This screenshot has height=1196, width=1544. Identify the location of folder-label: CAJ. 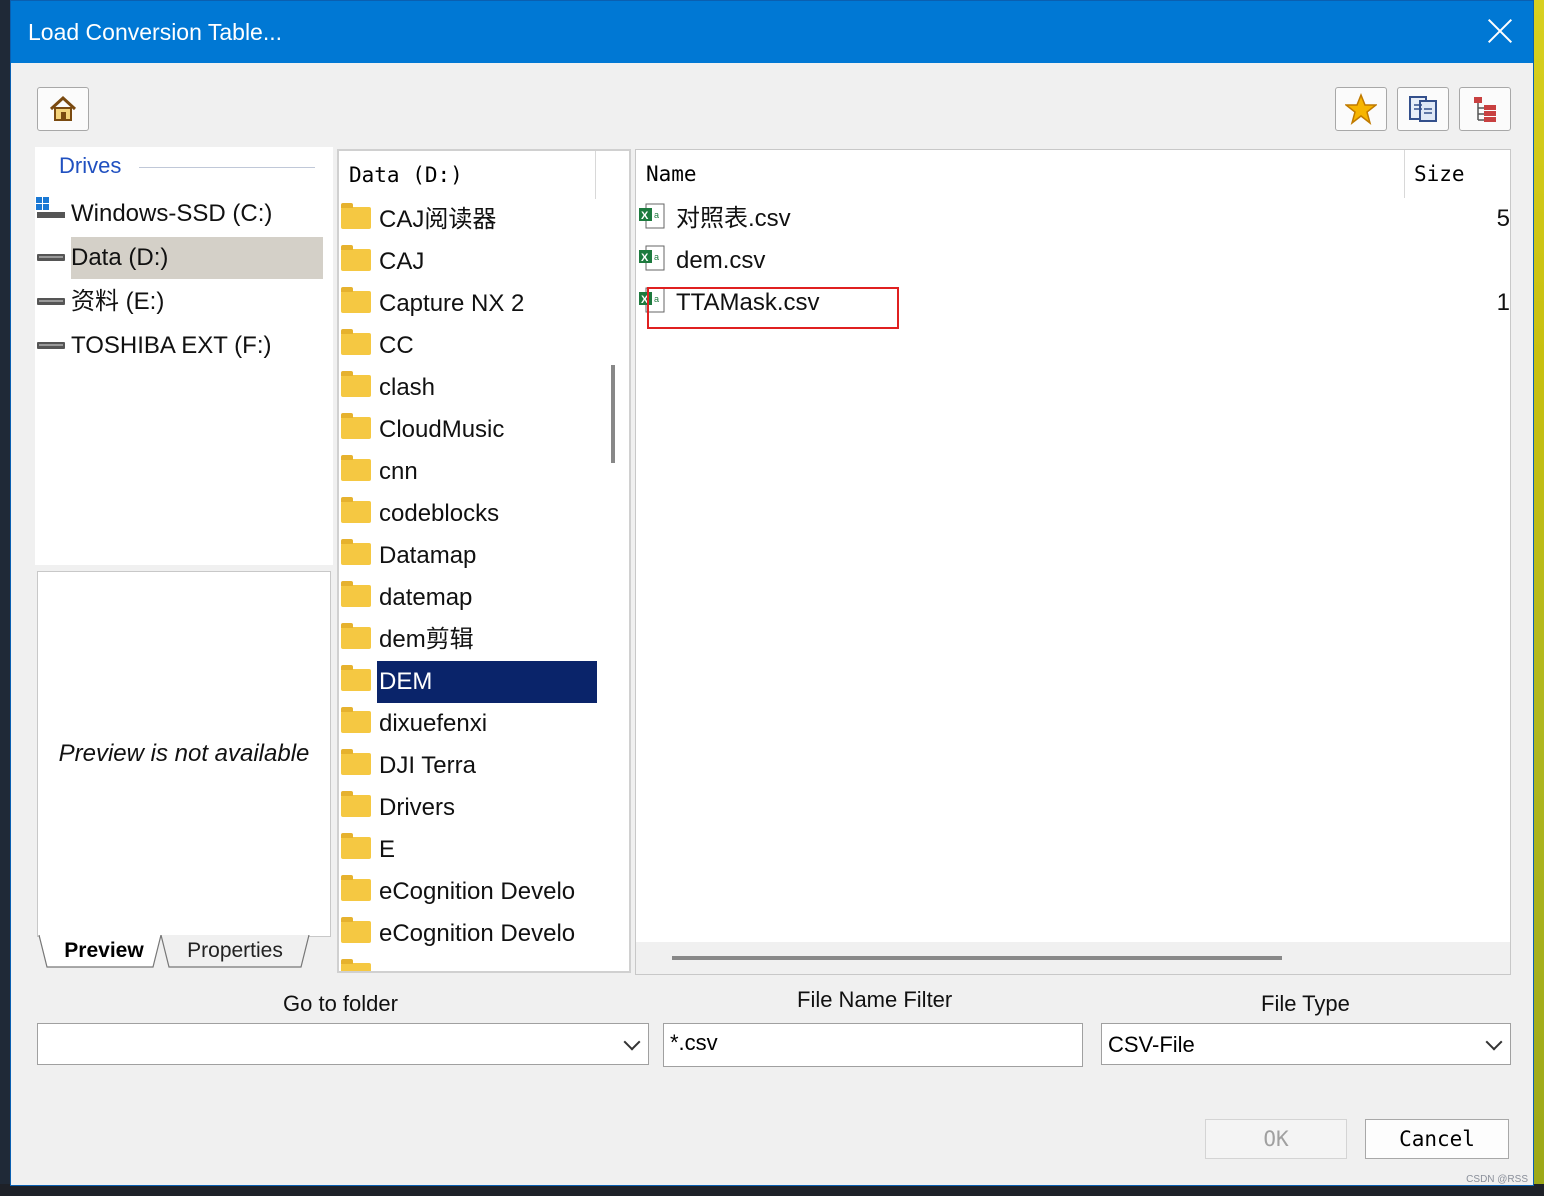
(402, 261).